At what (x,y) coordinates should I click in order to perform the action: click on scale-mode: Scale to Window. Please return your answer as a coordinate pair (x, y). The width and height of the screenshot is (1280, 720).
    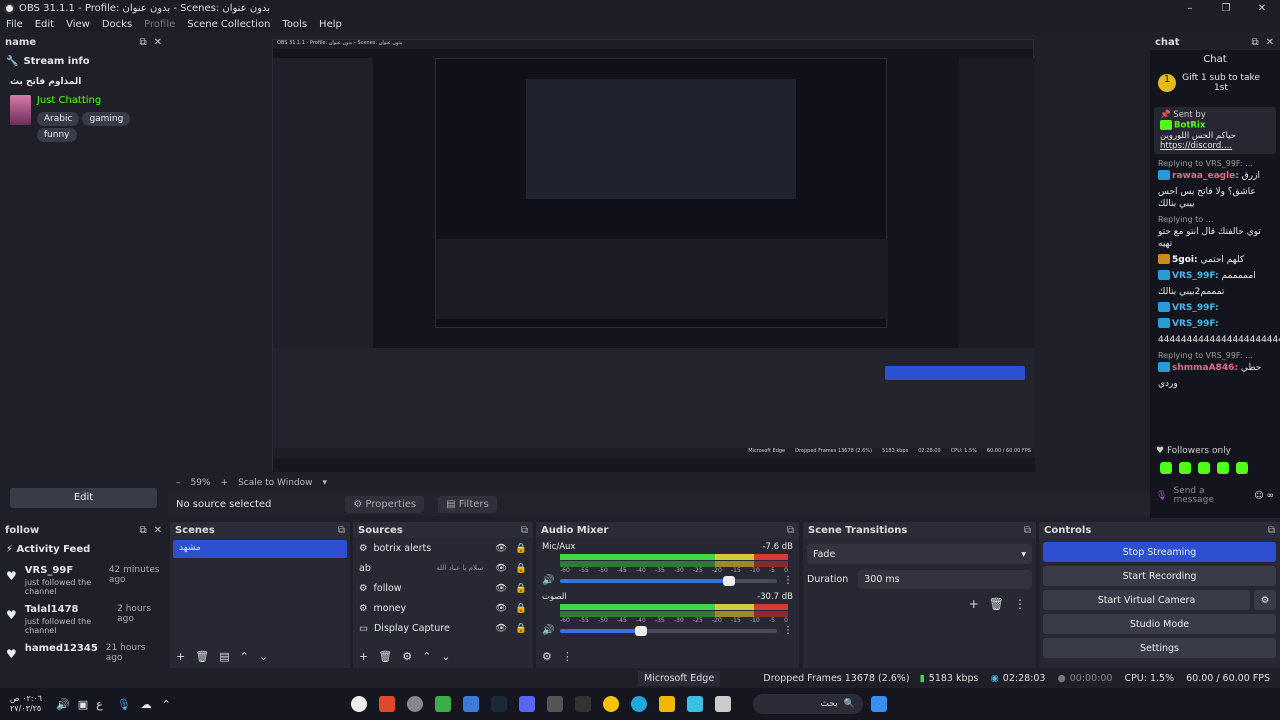
    Looking at the image, I should click on (275, 483).